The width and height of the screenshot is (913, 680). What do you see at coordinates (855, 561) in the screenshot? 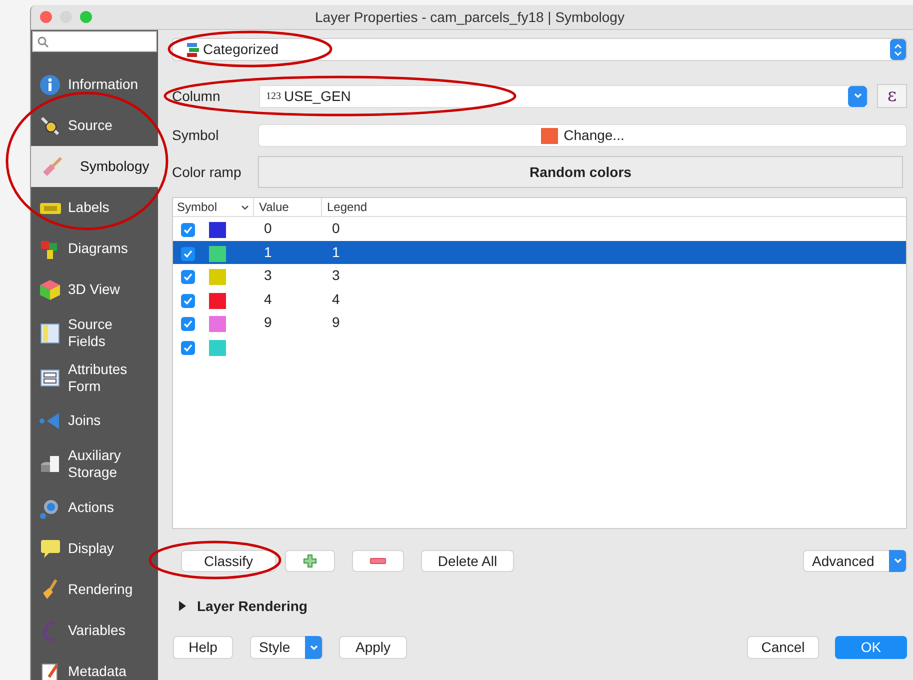
I see `advanced-dropdown: Advanced` at bounding box center [855, 561].